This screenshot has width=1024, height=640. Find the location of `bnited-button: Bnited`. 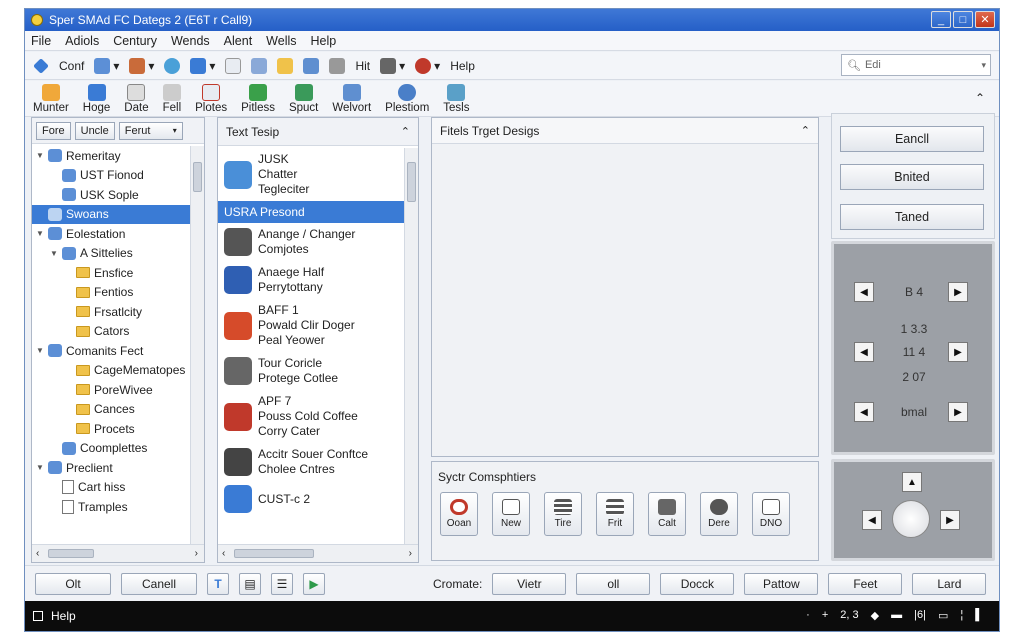

bnited-button: Bnited is located at coordinates (912, 177).